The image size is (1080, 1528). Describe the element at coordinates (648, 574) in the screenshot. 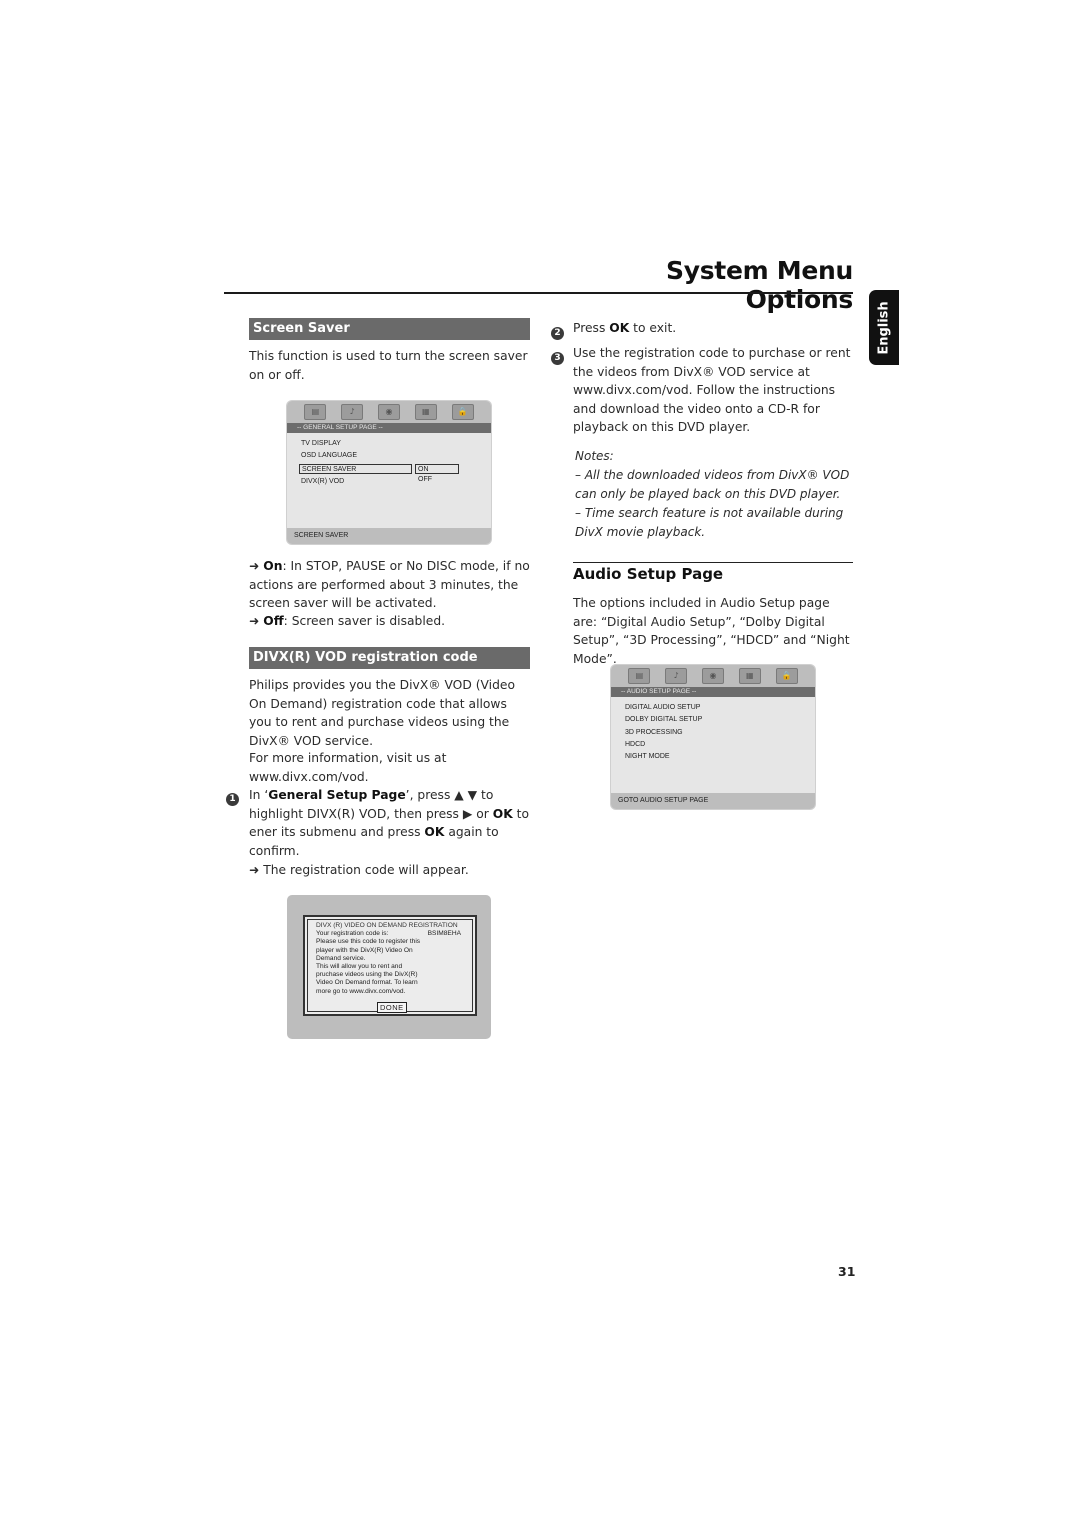

I see `audio-setup-heading: Audio Setup Page` at that location.